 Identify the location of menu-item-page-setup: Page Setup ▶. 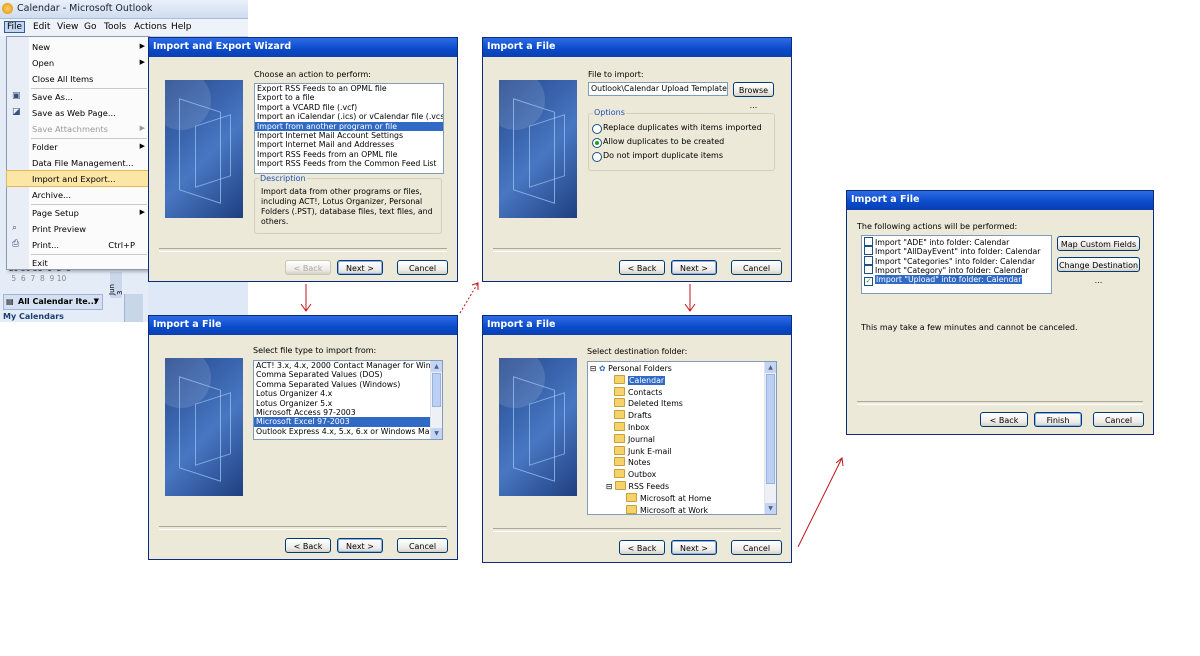
(78, 212).